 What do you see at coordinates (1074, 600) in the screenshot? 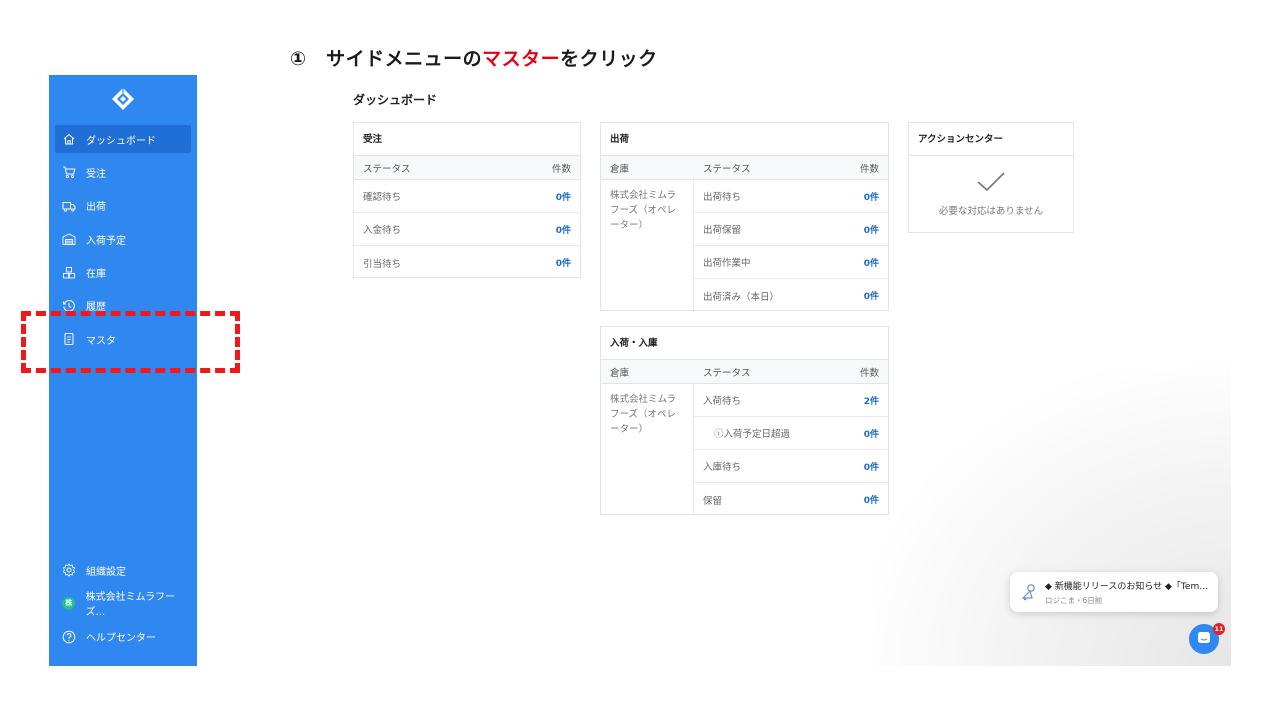
I see `notification-meta: ロジこま・6日前` at bounding box center [1074, 600].